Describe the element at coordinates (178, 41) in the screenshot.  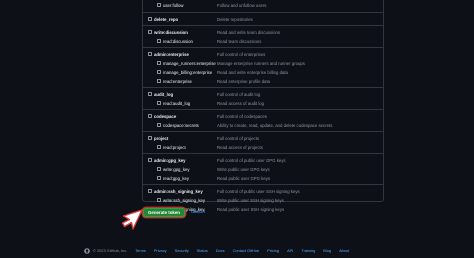
I see `scope-name: read:discussion` at that location.